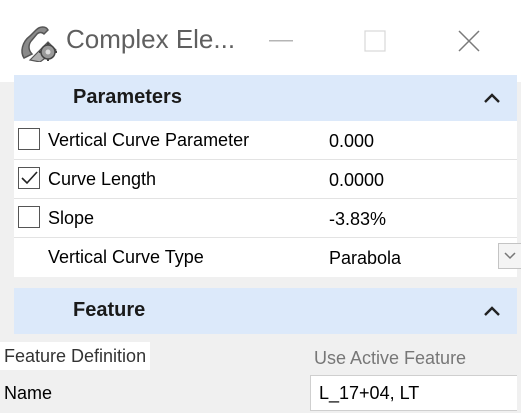 This screenshot has width=521, height=413. I want to click on row-slope: Slope -3.83%, so click(265, 218).